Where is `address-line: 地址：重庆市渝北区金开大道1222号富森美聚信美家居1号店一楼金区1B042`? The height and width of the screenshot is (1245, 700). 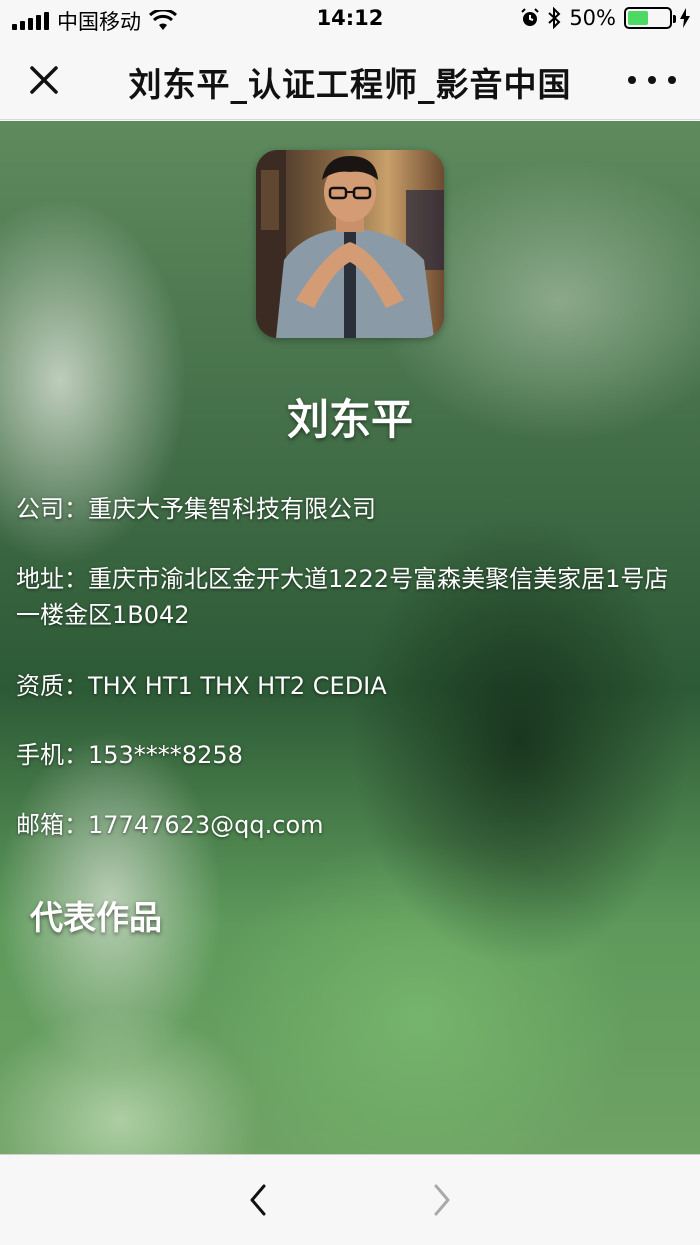
address-line: 地址：重庆市渝北区金开大道1222号富森美聚信美家居1号店一楼金区1B042 is located at coordinates (352, 597).